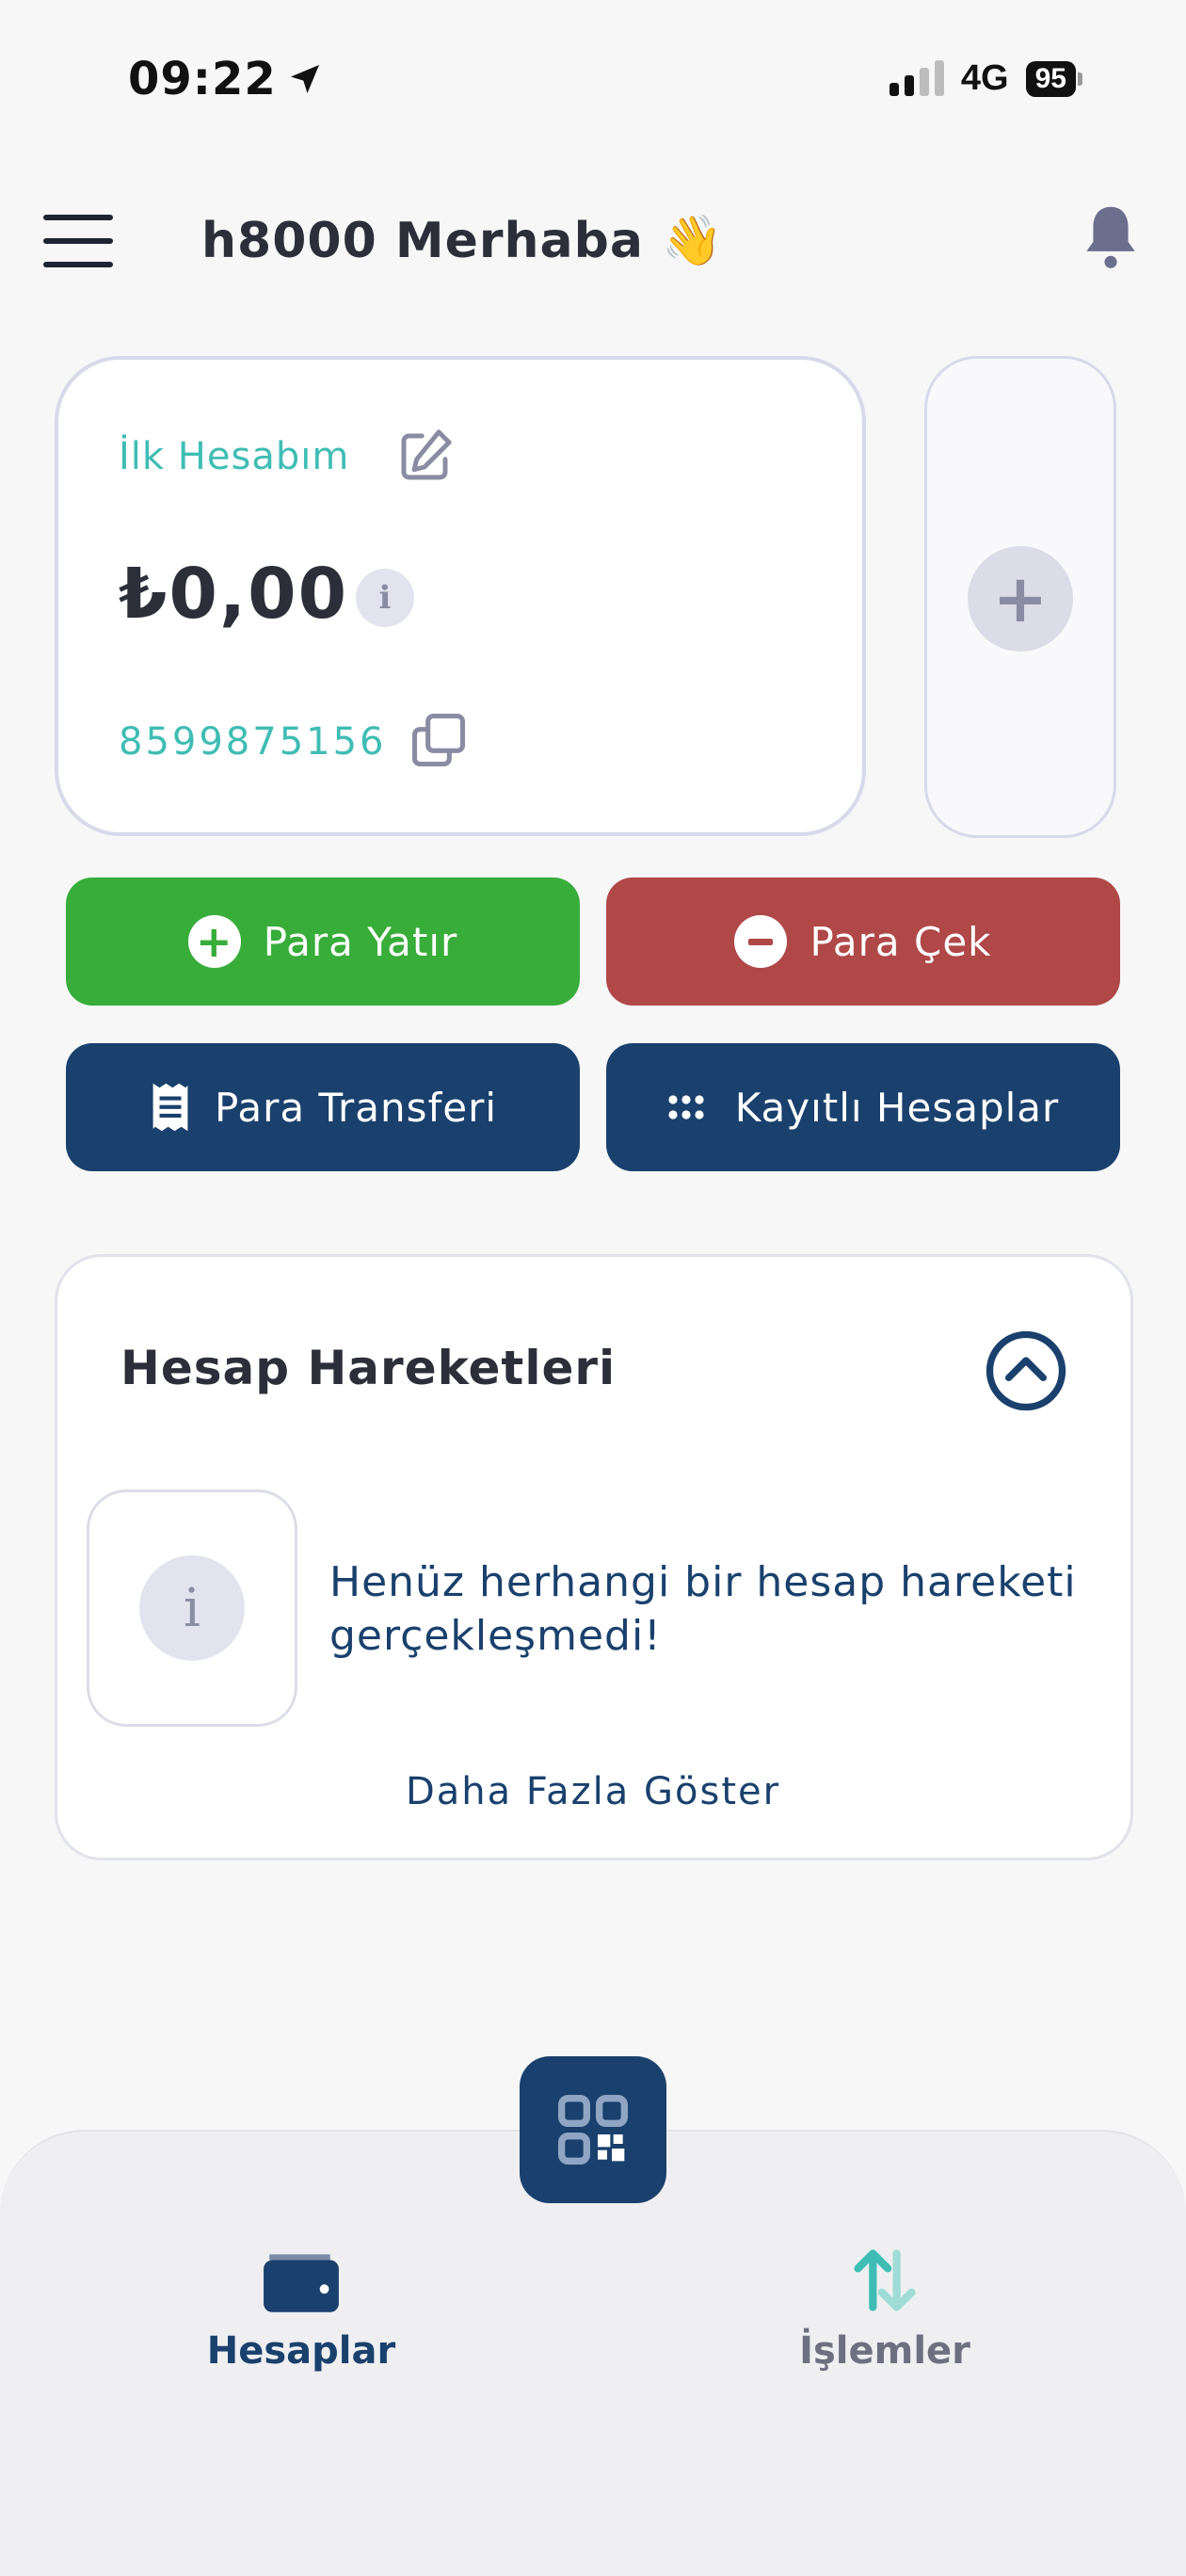 This screenshot has height=2576, width=1186. Describe the element at coordinates (686, 1107) in the screenshot. I see `grid-dots-icon` at that location.